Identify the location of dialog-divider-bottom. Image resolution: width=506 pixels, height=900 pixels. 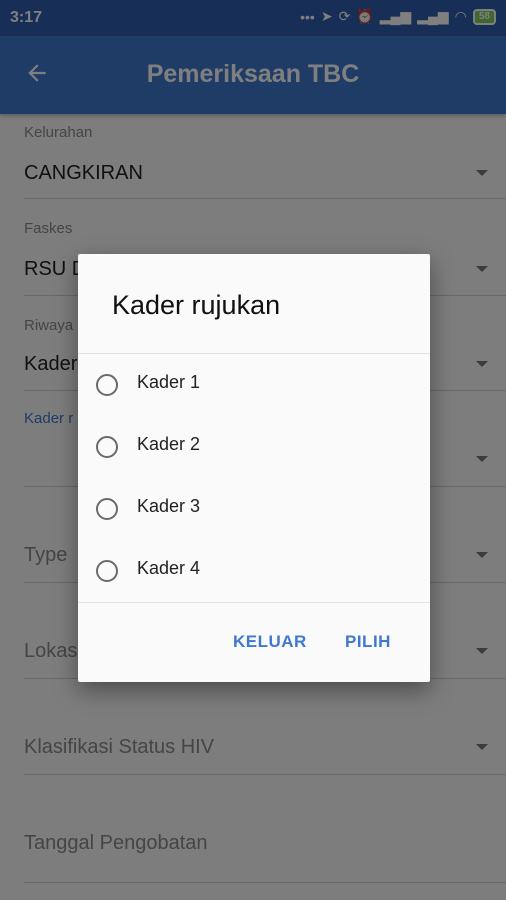
(254, 602).